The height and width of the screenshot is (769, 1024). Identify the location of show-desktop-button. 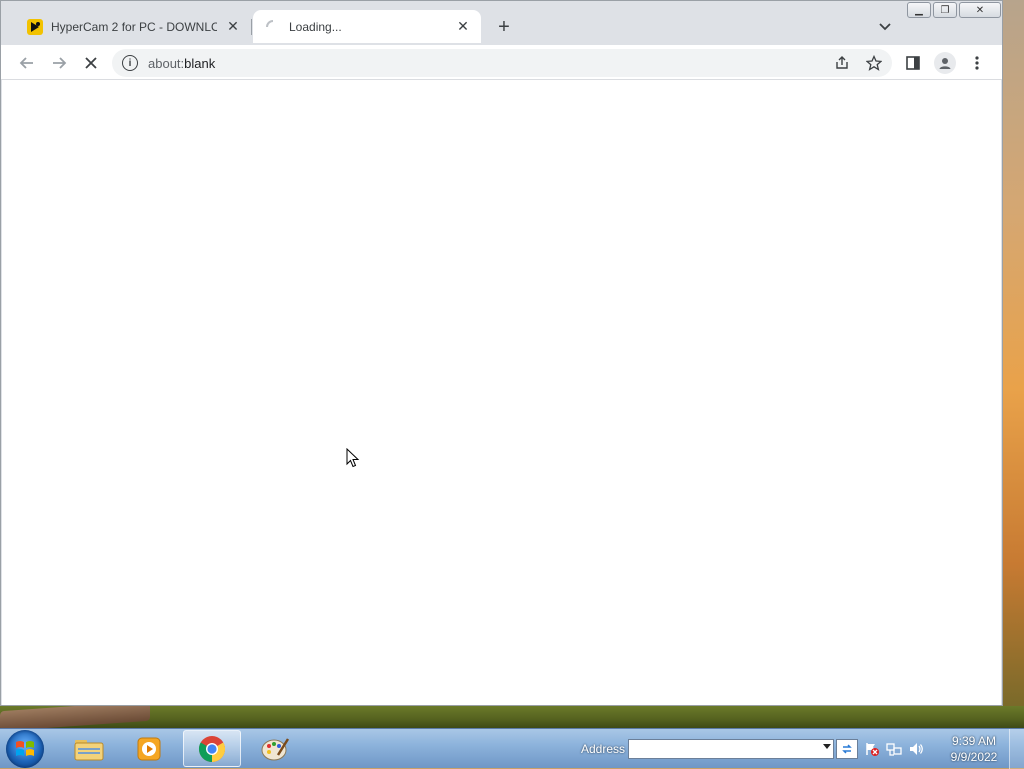
(1016, 749).